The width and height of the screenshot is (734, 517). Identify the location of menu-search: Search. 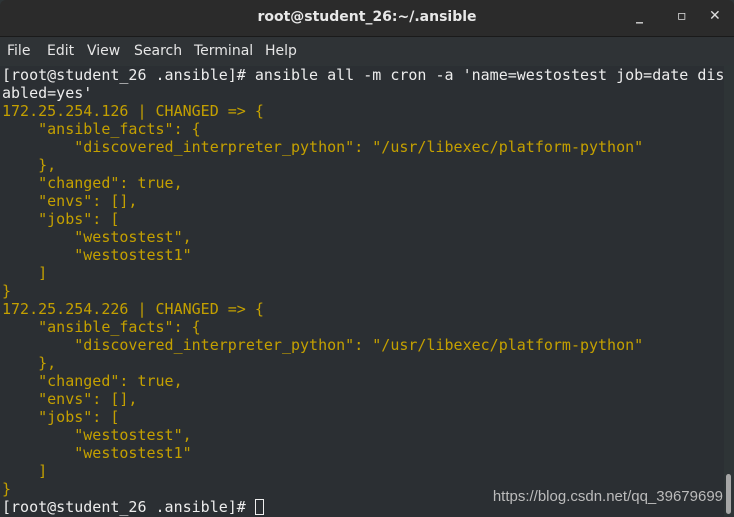
(158, 51).